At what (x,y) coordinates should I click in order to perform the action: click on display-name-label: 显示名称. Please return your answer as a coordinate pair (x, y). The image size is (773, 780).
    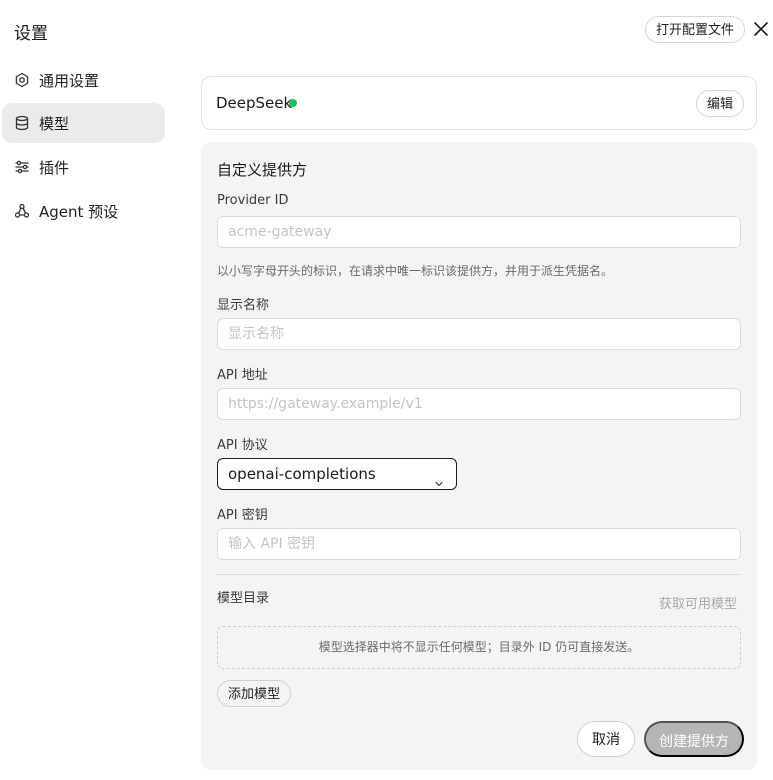
    Looking at the image, I should click on (243, 305).